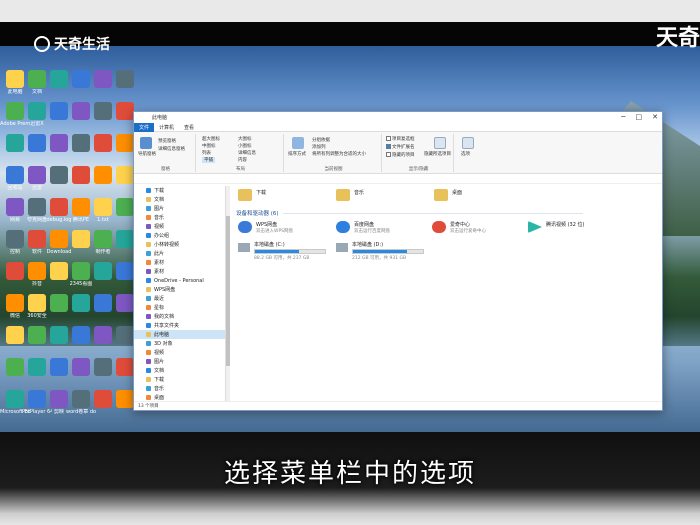 The height and width of the screenshot is (525, 700). What do you see at coordinates (242, 160) in the screenshot?
I see `layout-content: 内容` at bounding box center [242, 160].